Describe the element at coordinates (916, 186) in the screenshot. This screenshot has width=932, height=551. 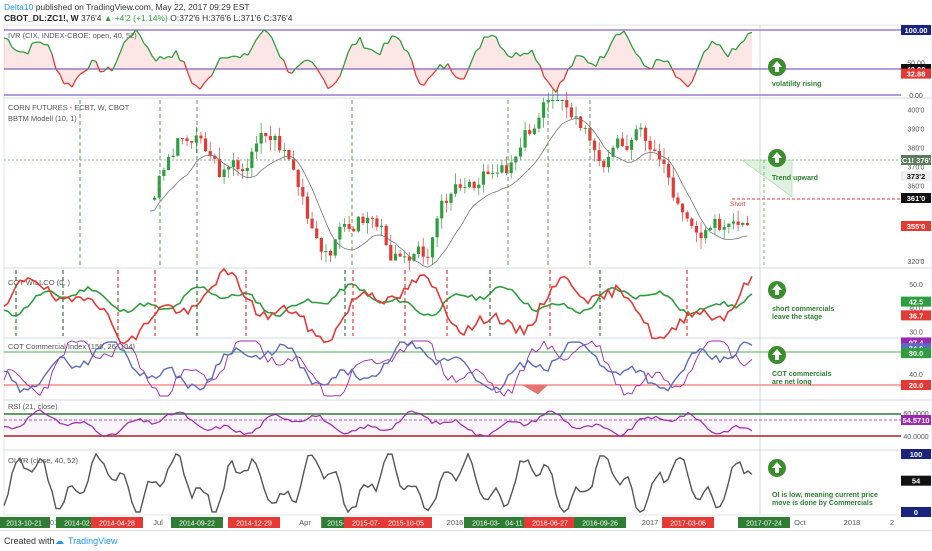
I see `price-tick: 360'0` at that location.